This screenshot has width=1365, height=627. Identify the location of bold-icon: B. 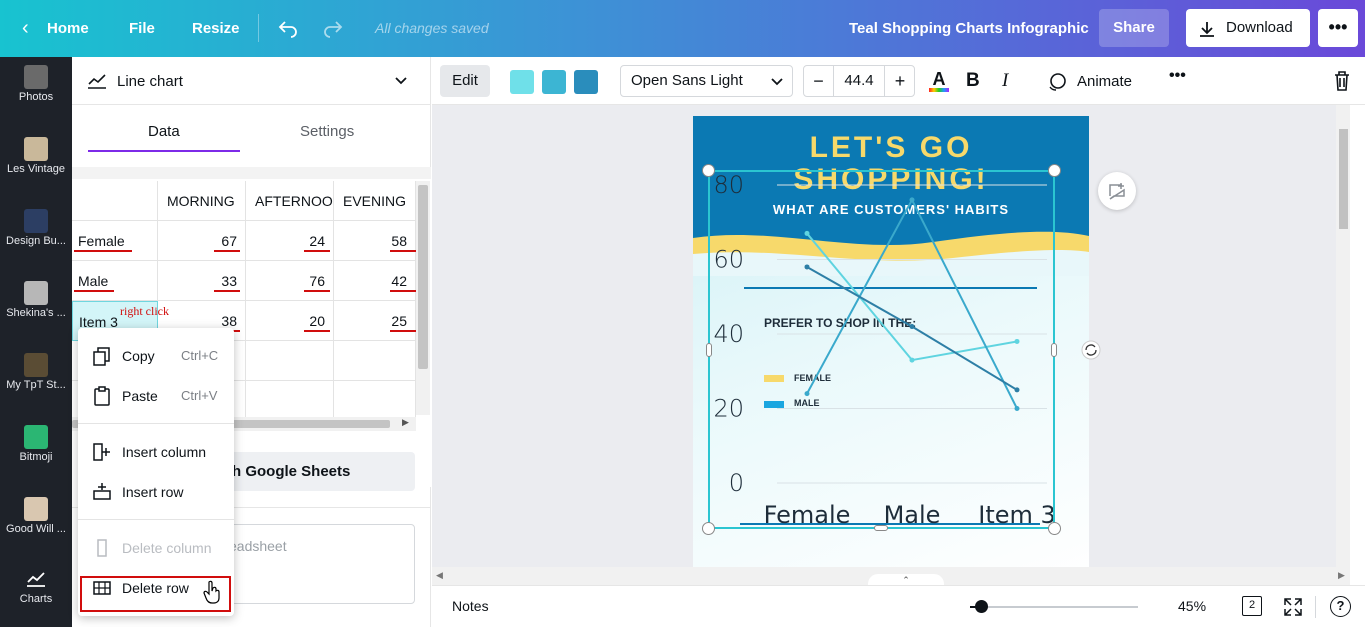
(973, 81).